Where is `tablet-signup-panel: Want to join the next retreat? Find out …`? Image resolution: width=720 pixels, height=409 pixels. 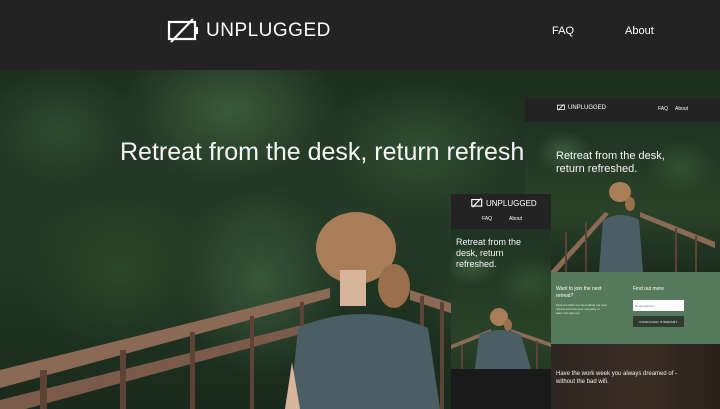 tablet-signup-panel: Want to join the next retreat? Find out … is located at coordinates (635, 308).